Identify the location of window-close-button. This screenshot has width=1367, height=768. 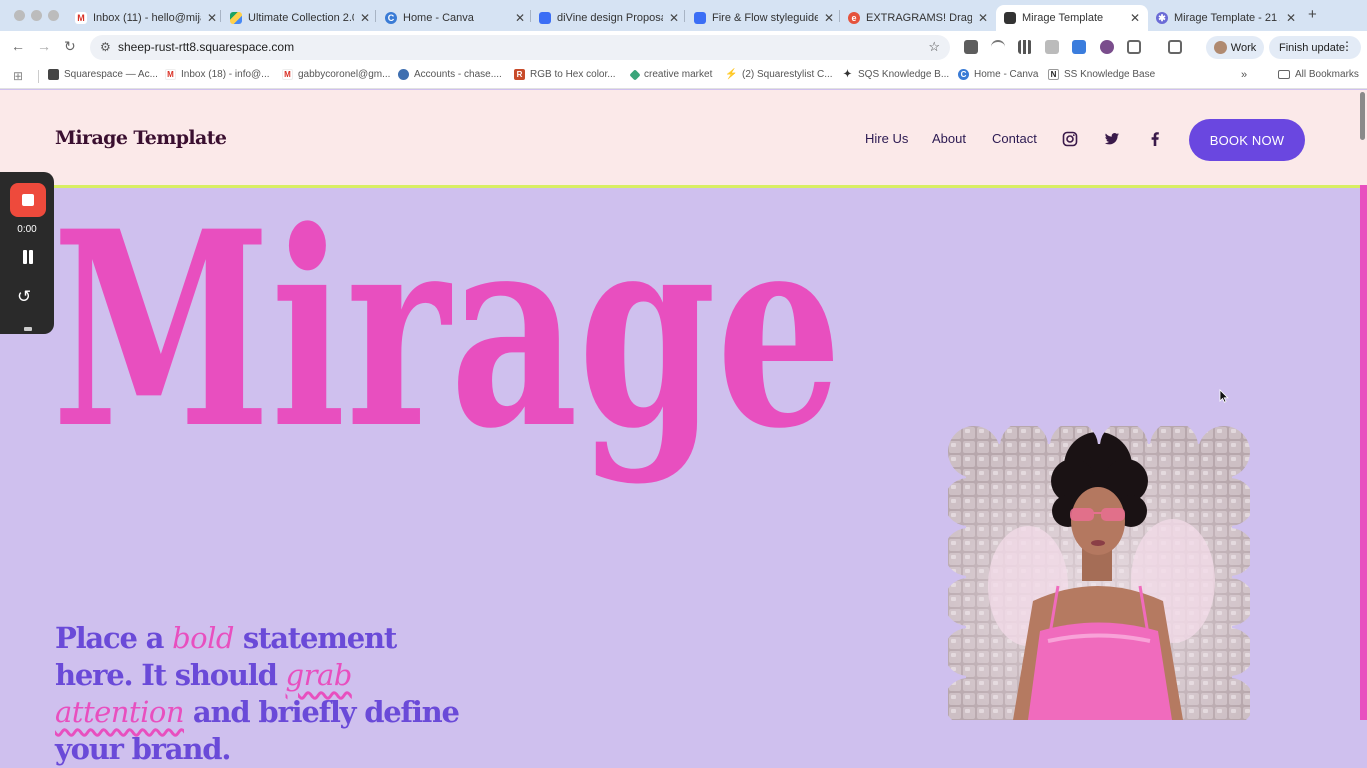
(19, 15).